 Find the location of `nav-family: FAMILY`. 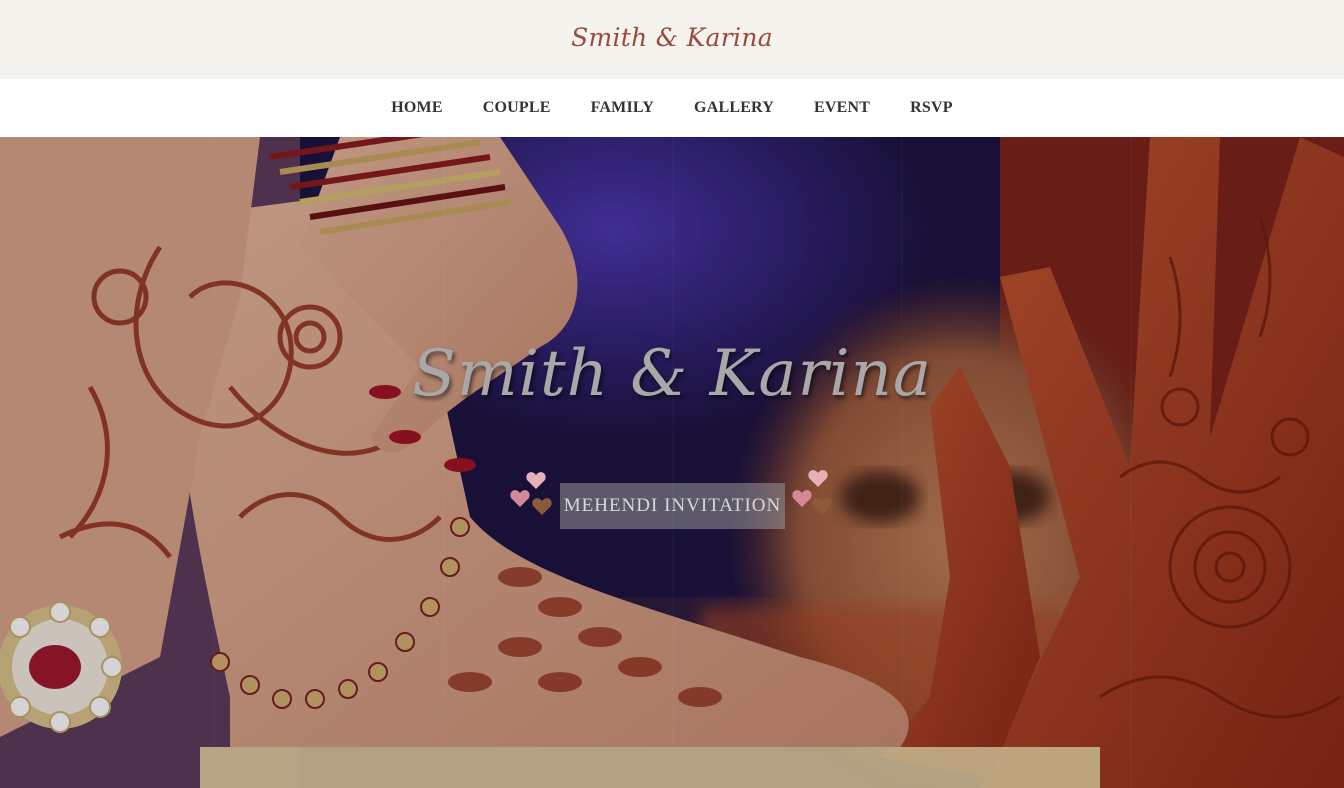

nav-family: FAMILY is located at coordinates (622, 108).